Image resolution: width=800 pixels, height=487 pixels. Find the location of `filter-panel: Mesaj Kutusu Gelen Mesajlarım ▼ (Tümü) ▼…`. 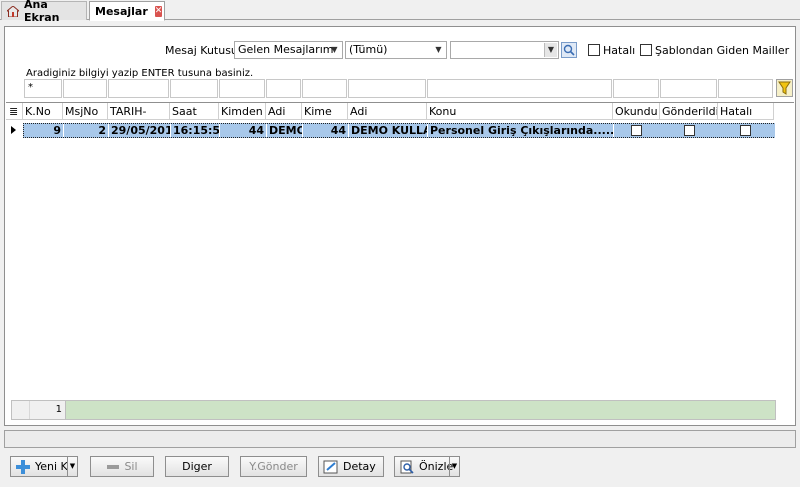

filter-panel: Mesaj Kutusu Gelen Mesajlarım ▼ (Tümü) ▼… is located at coordinates (400, 64).